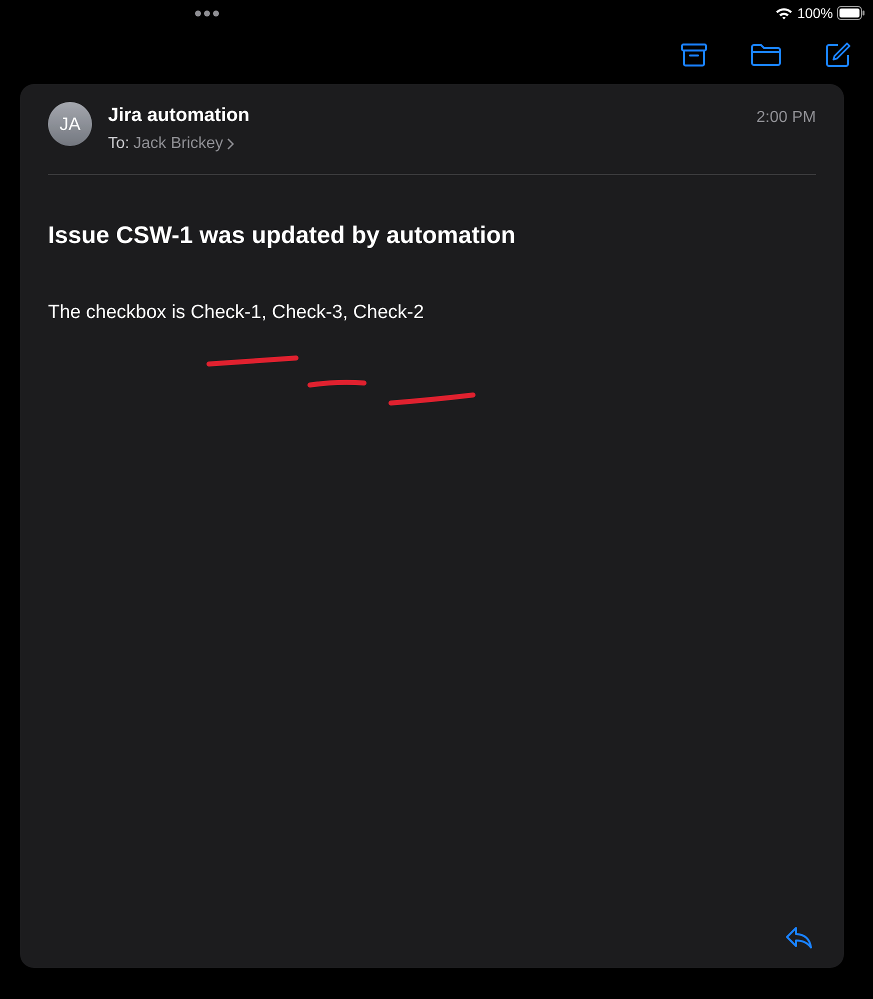  Describe the element at coordinates (236, 313) in the screenshot. I see `message-body: The checkbox is Check-1, Check-3, Check-2` at that location.